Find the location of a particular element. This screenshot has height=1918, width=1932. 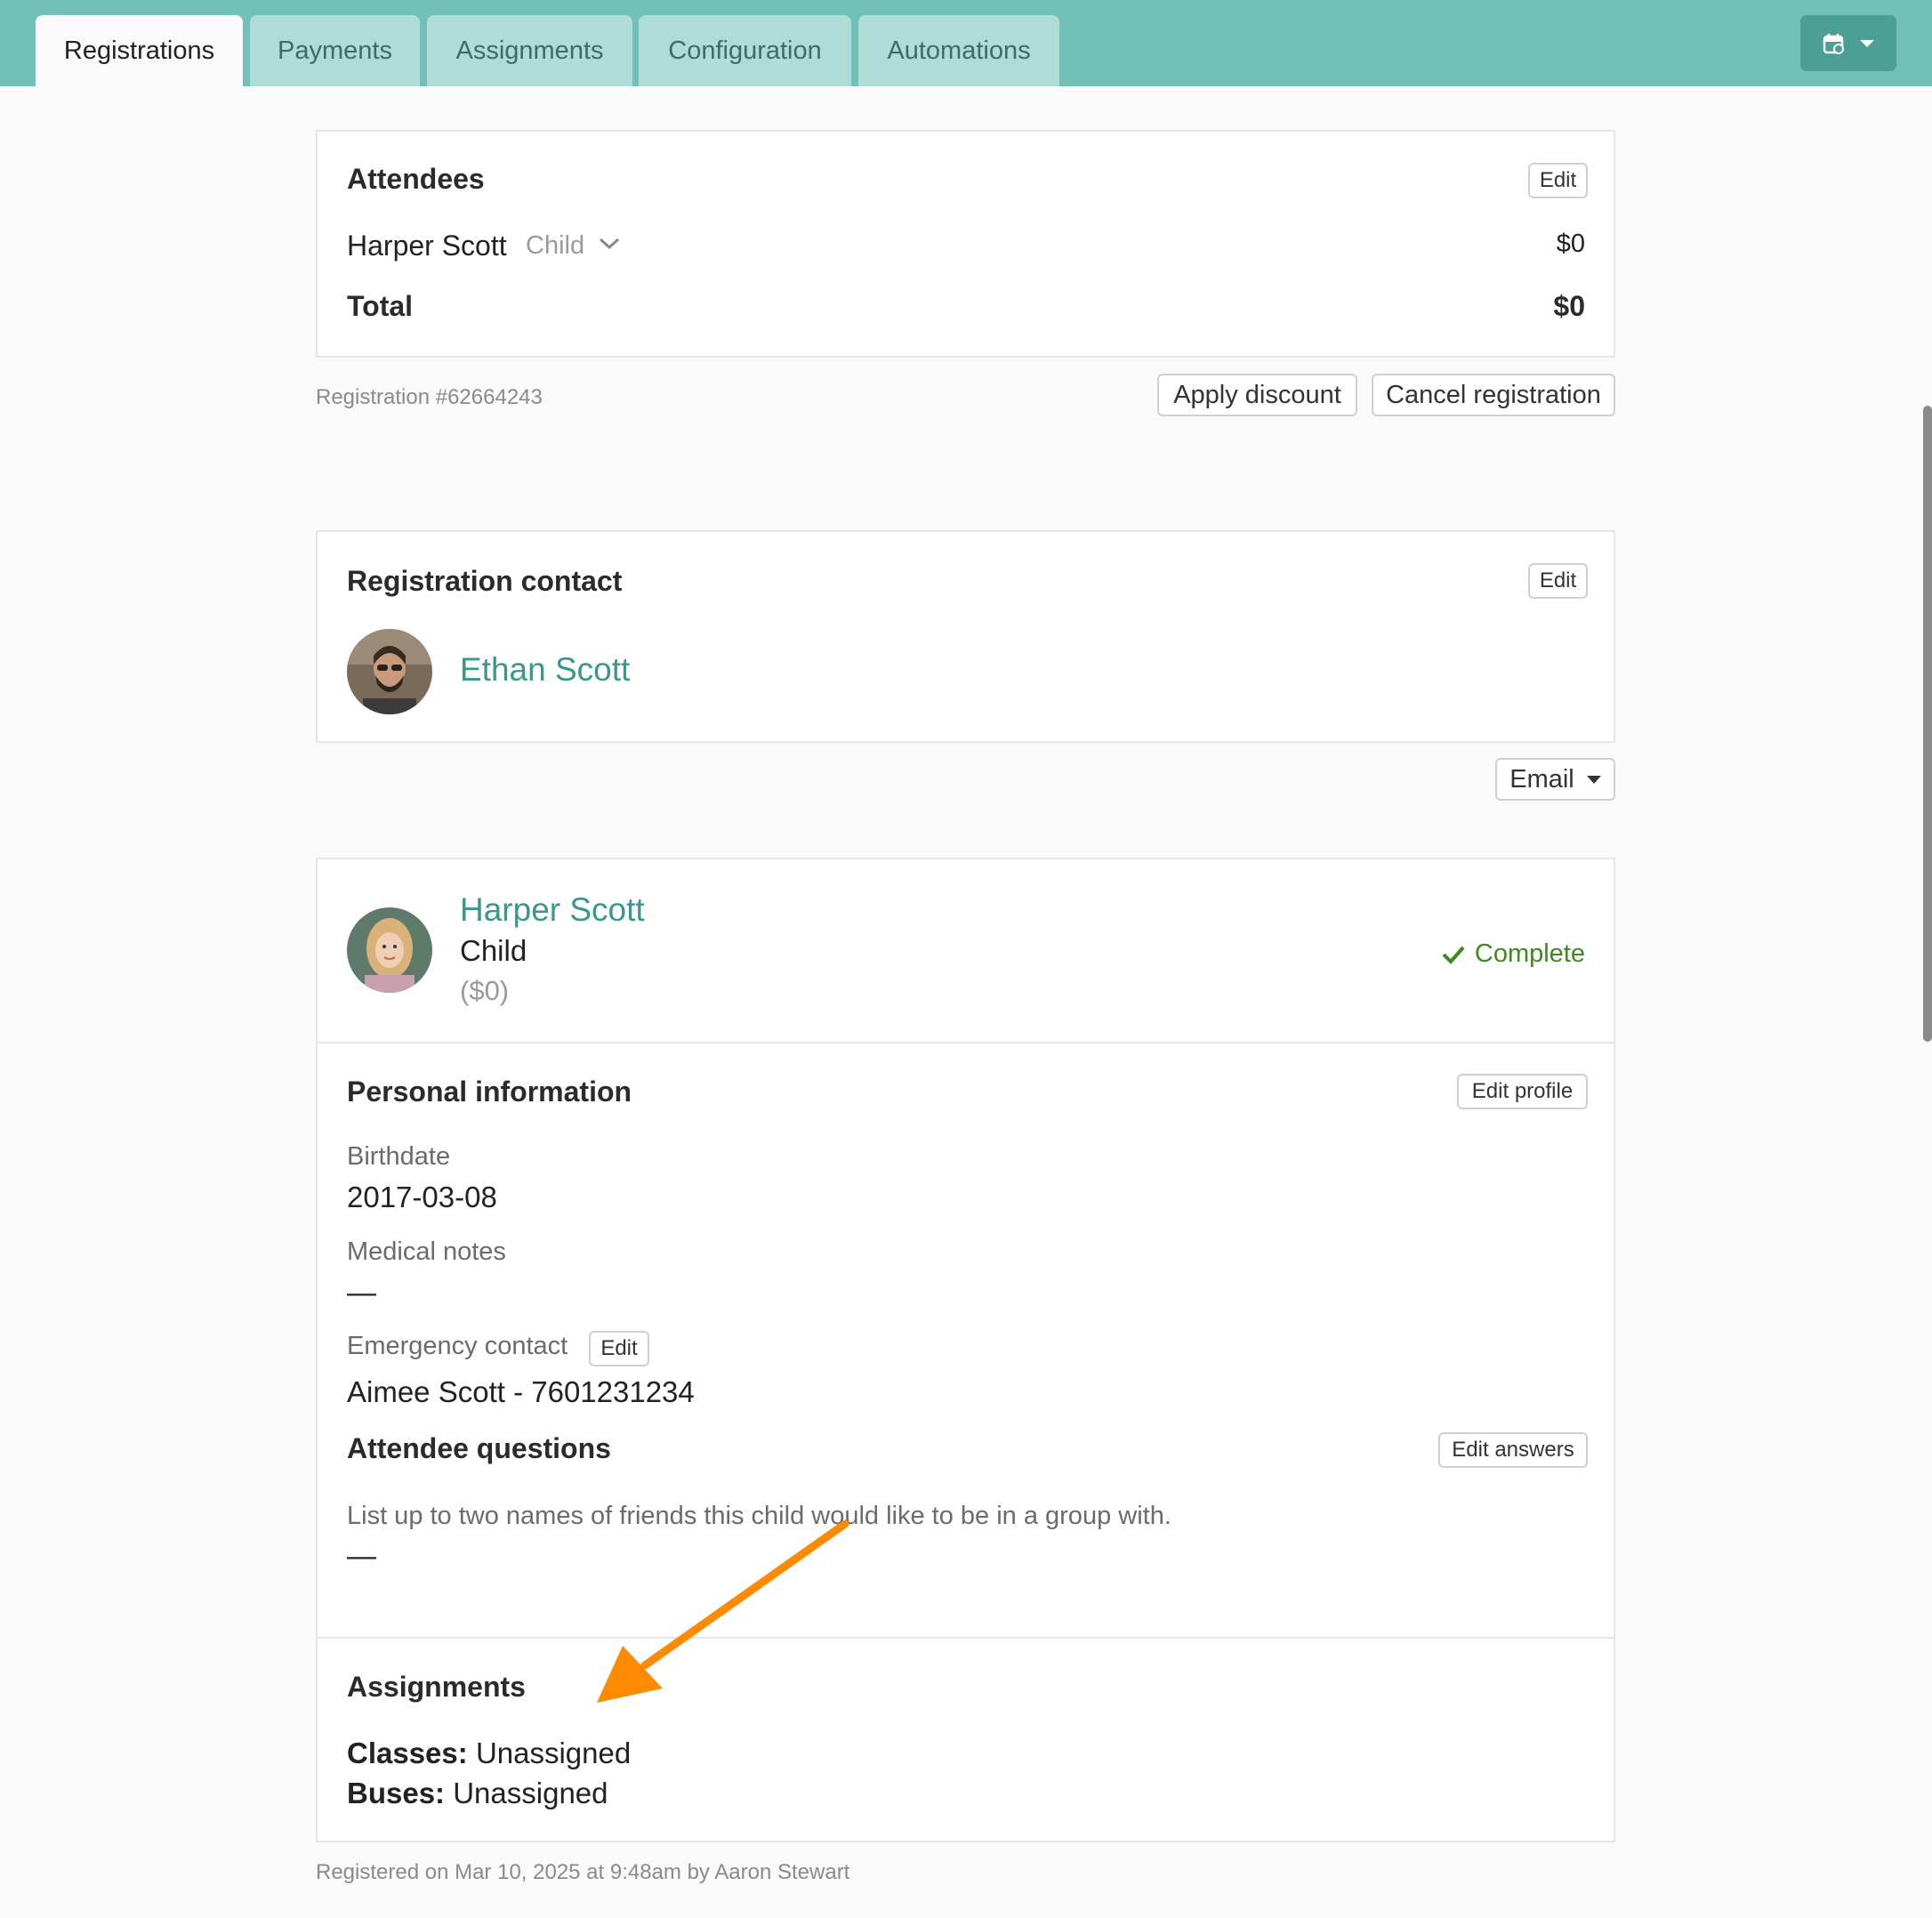

attendee-amount: ($0) is located at coordinates (485, 990).